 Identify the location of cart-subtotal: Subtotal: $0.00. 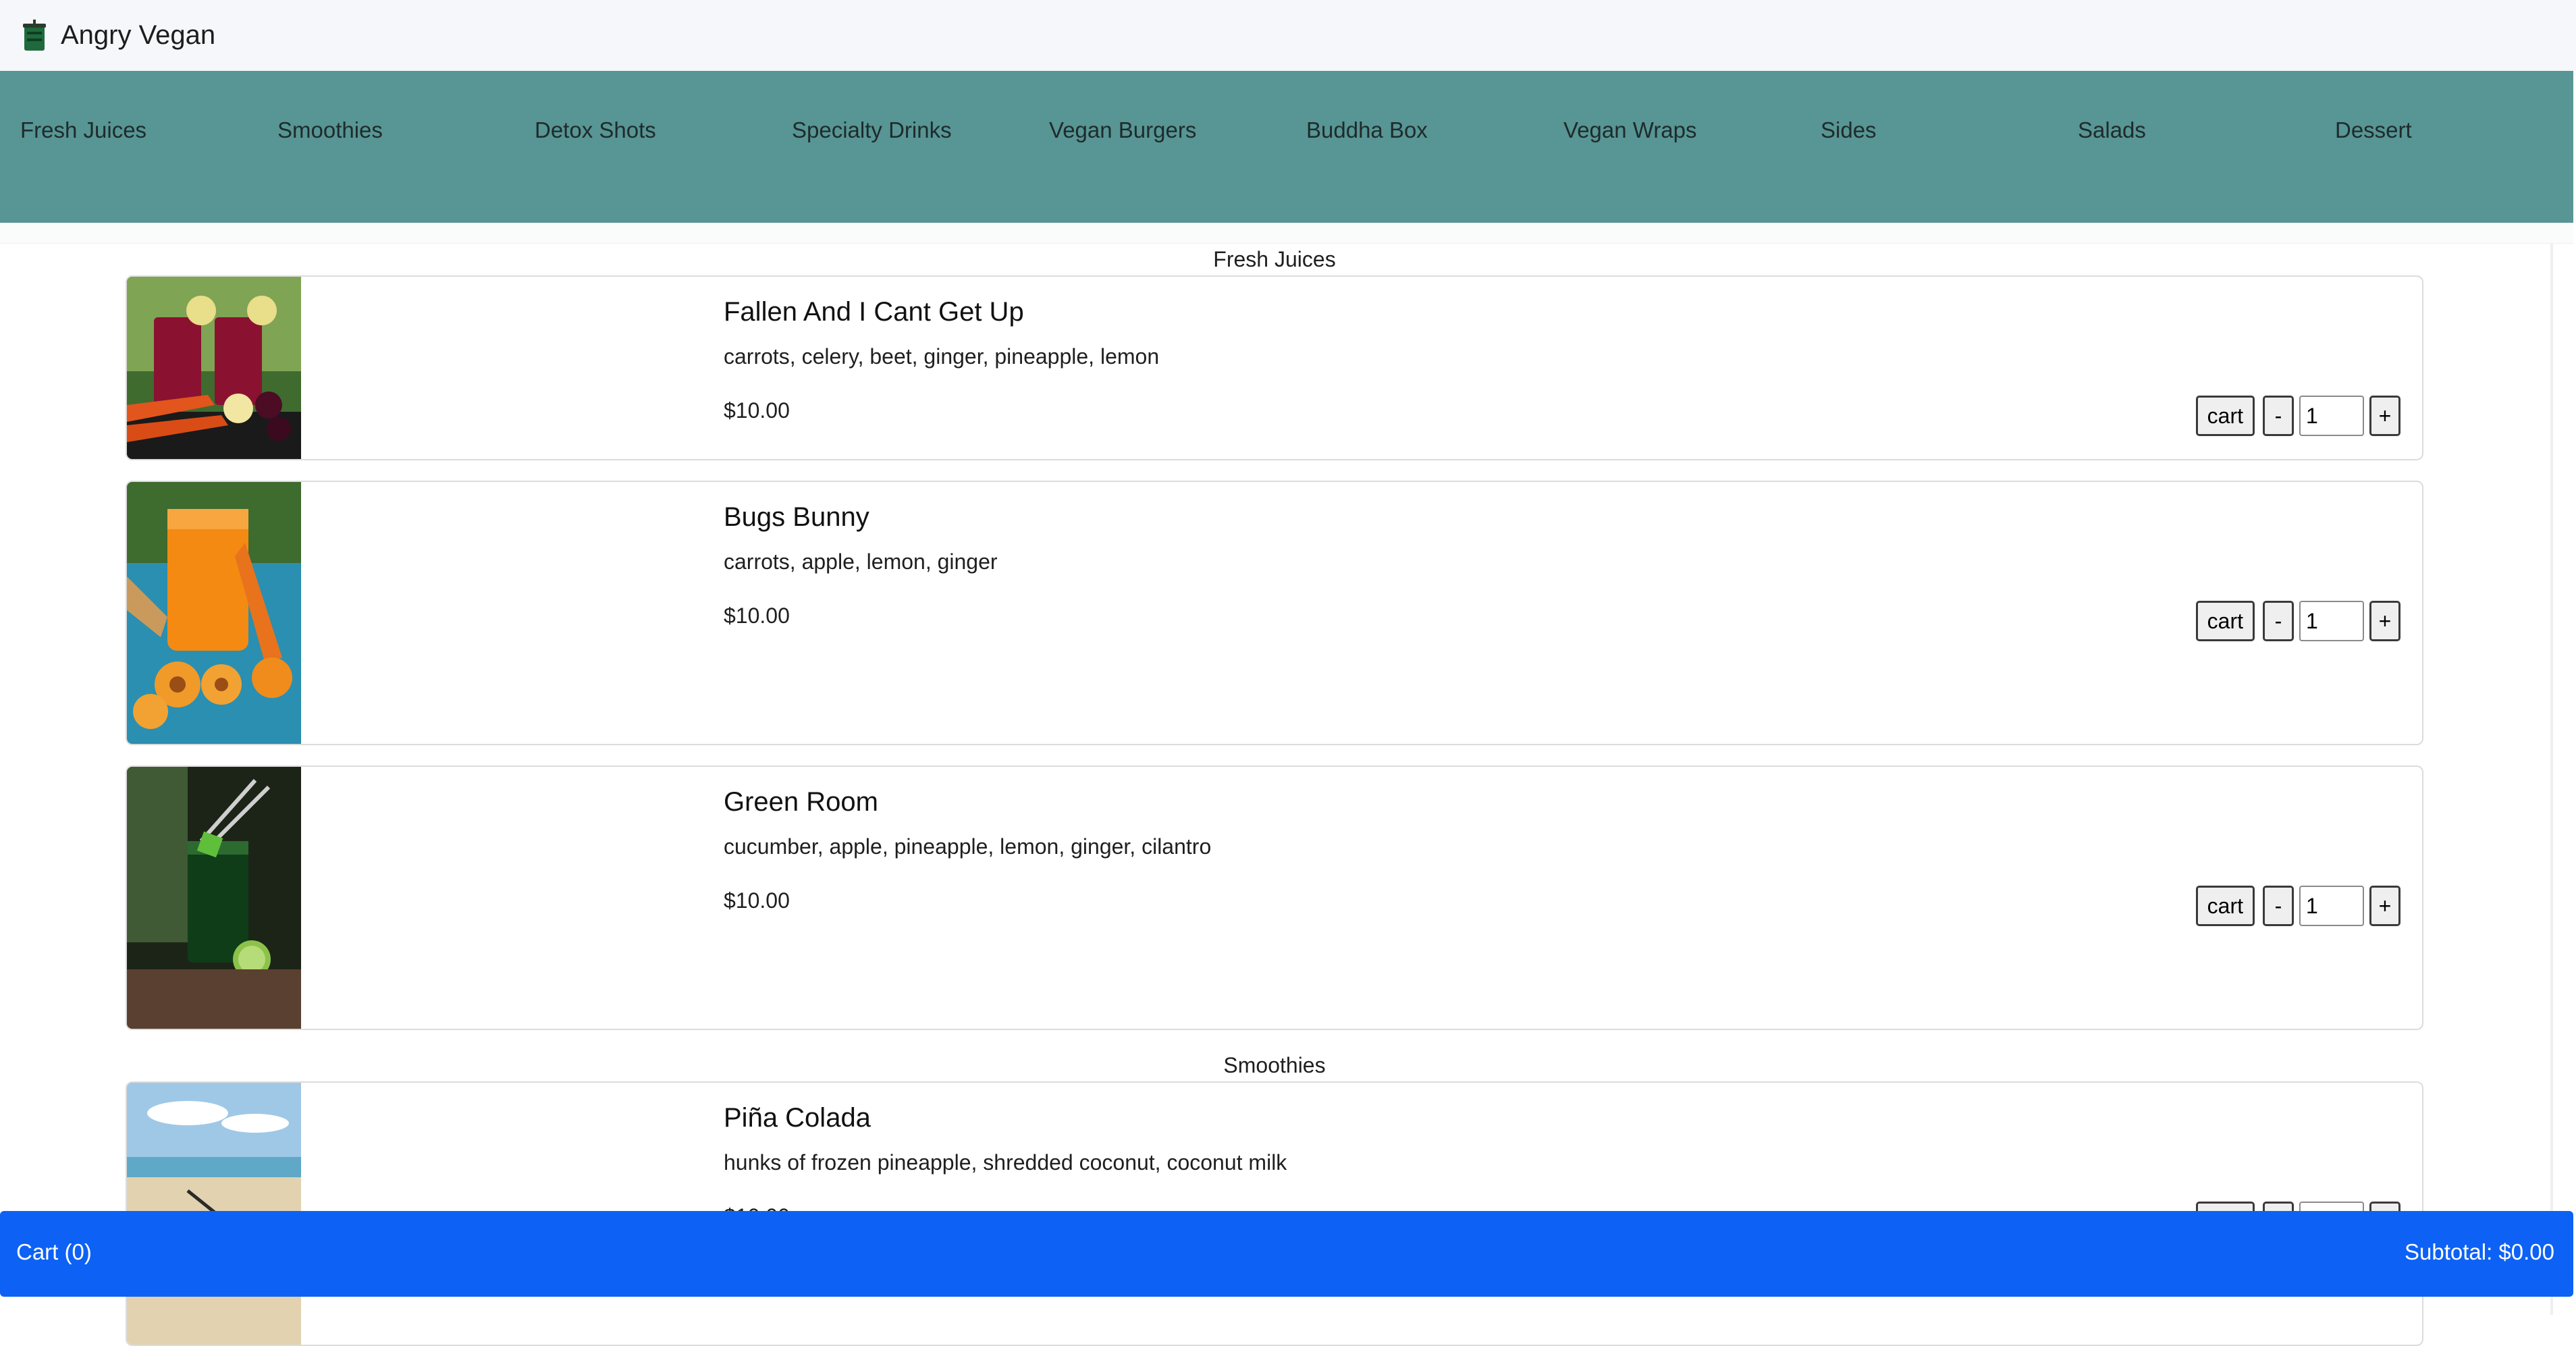
(2479, 1251).